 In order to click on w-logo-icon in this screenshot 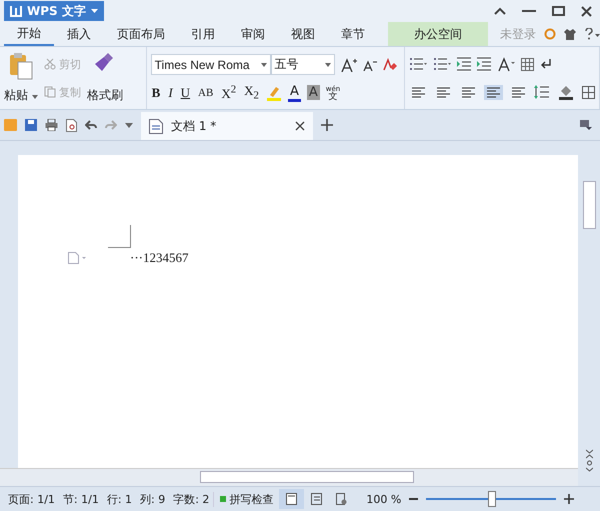, I will do `click(16, 11)`.